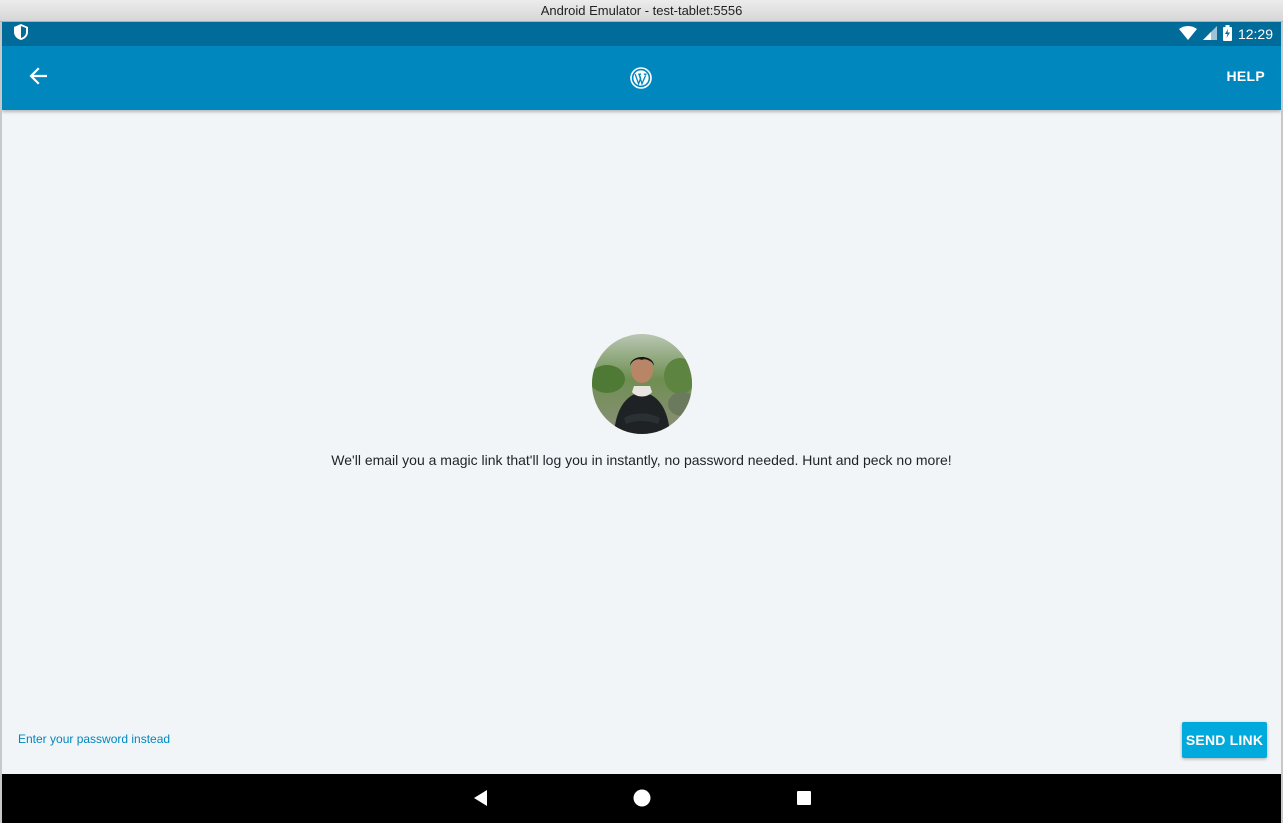 This screenshot has width=1283, height=823. I want to click on status-icons: 12:29, so click(1225, 34).